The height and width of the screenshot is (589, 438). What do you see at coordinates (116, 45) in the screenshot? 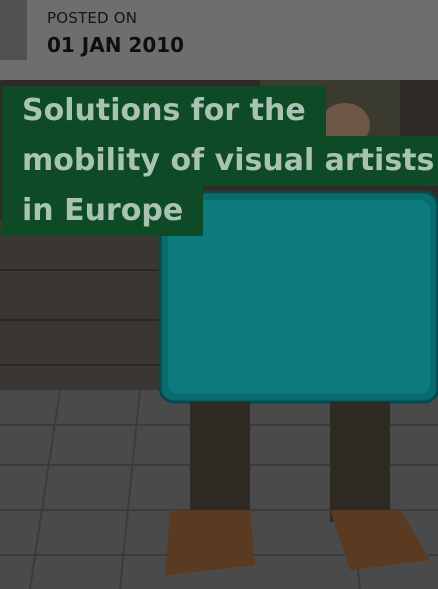
I see `posted-date: 01 JAN 2010` at bounding box center [116, 45].